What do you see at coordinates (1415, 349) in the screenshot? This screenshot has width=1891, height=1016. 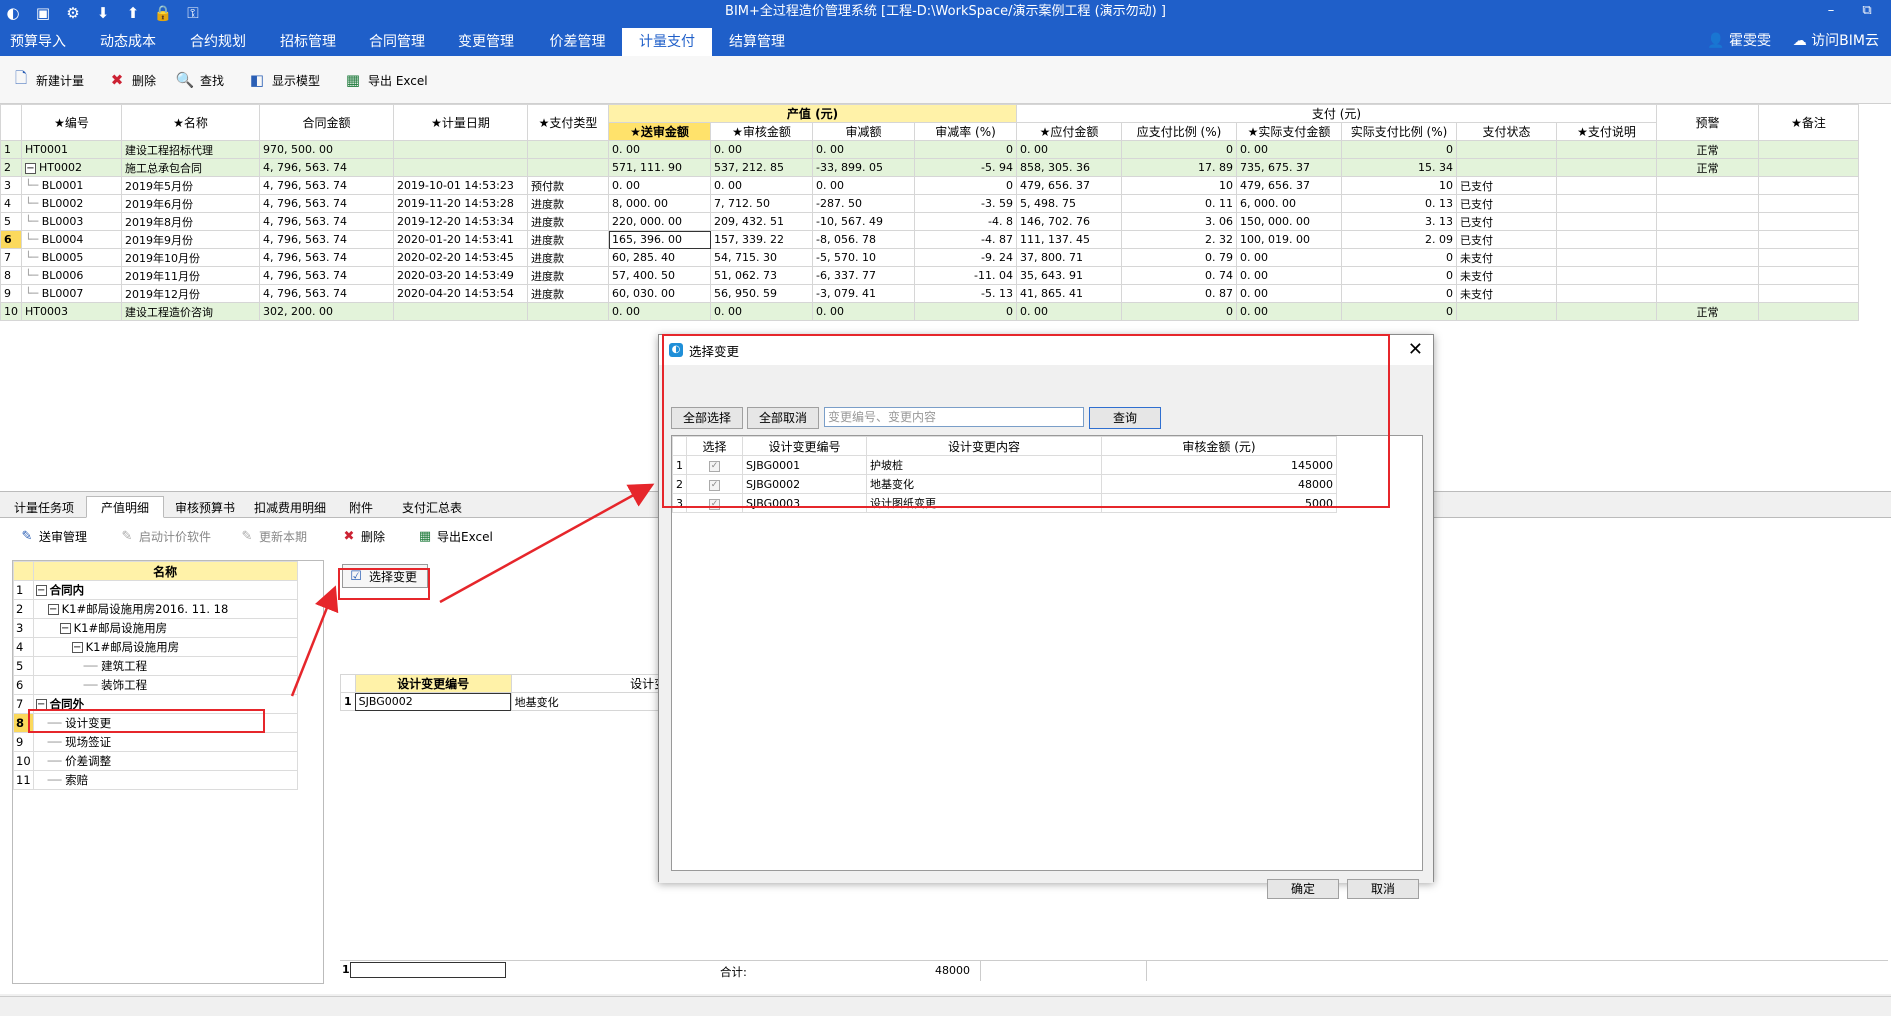 I see `dialog-close-icon: ✕` at bounding box center [1415, 349].